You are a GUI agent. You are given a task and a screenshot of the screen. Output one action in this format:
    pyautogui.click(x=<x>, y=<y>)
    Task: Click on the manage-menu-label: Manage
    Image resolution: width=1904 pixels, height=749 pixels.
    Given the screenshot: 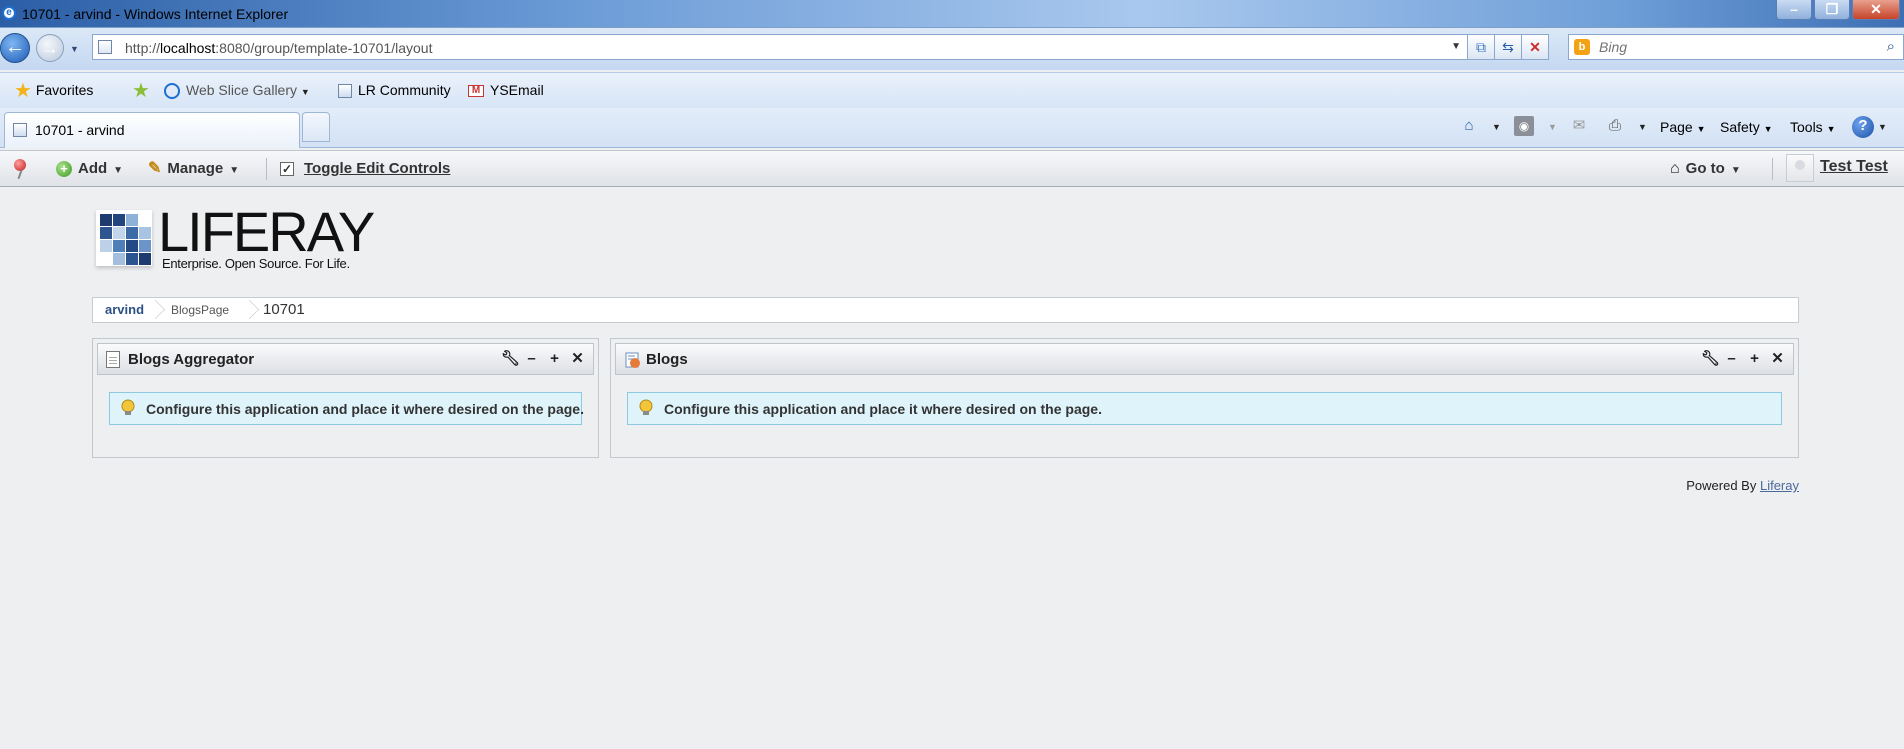 What is the action you would take?
    pyautogui.click(x=195, y=168)
    